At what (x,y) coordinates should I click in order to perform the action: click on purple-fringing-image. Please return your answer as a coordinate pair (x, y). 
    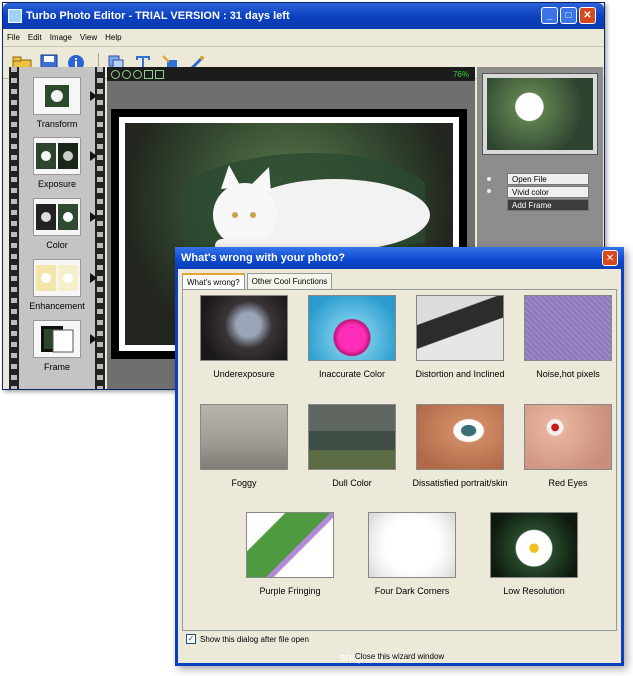
    Looking at the image, I should click on (290, 545).